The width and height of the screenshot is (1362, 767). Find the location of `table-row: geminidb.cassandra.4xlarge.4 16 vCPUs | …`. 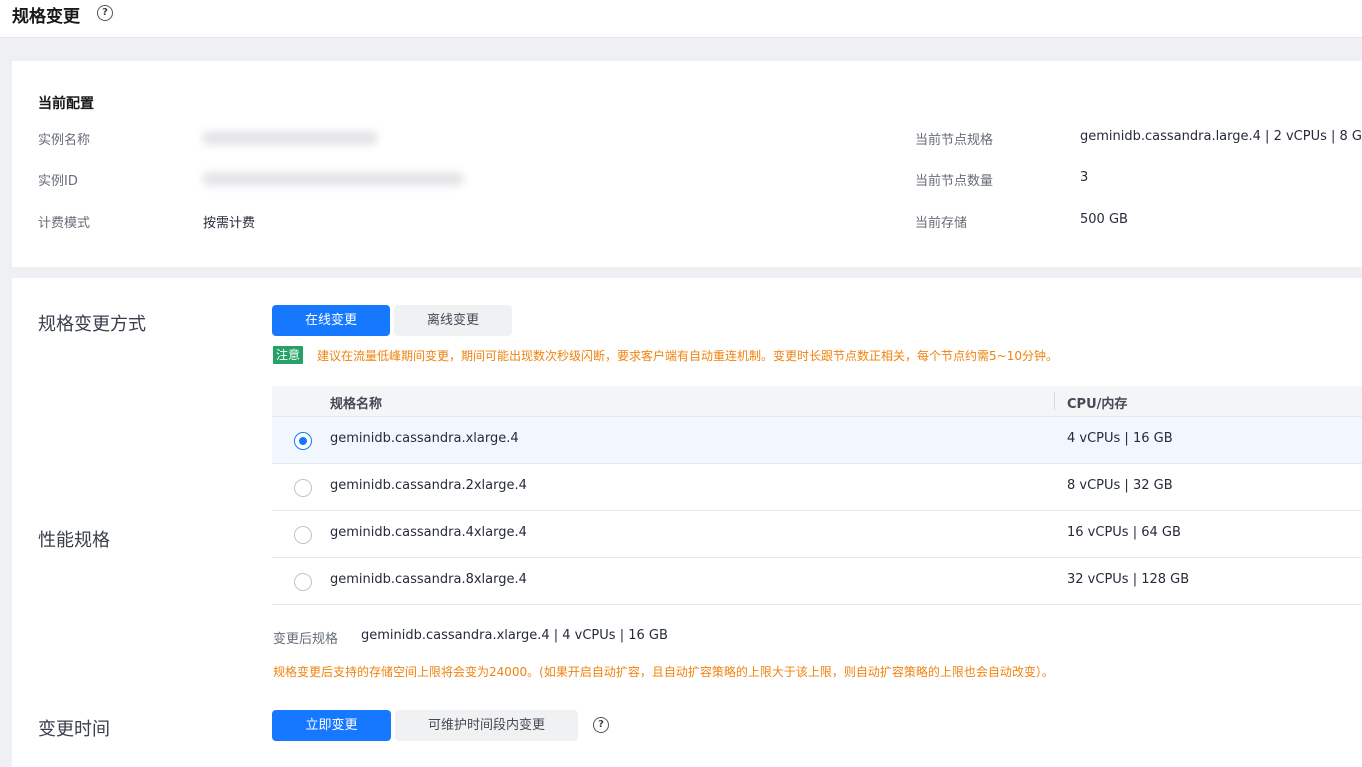

table-row: geminidb.cassandra.4xlarge.4 16 vCPUs | … is located at coordinates (817, 534).